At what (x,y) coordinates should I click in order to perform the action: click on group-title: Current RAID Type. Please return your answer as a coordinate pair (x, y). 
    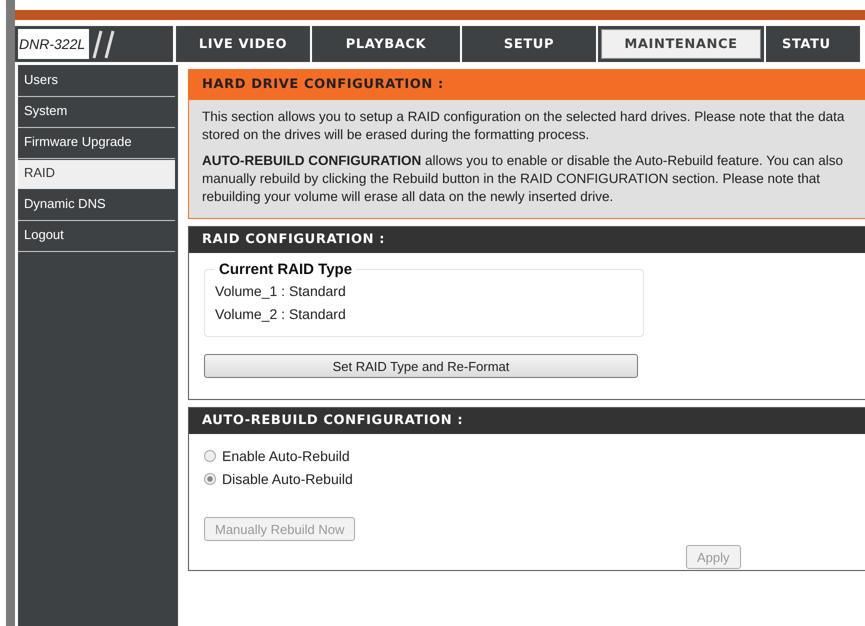
    Looking at the image, I should click on (286, 269).